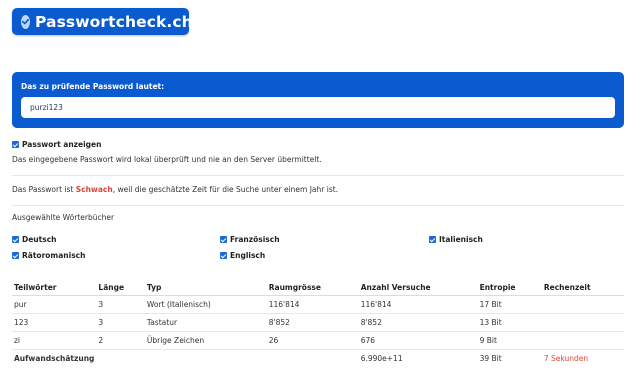 This screenshot has height=379, width=640. What do you see at coordinates (205, 288) in the screenshot?
I see `column-header: Typ` at bounding box center [205, 288].